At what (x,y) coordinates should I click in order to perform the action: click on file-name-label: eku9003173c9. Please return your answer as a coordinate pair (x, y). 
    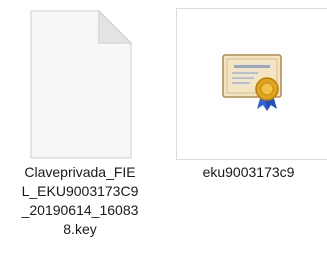
    Looking at the image, I should click on (248, 172).